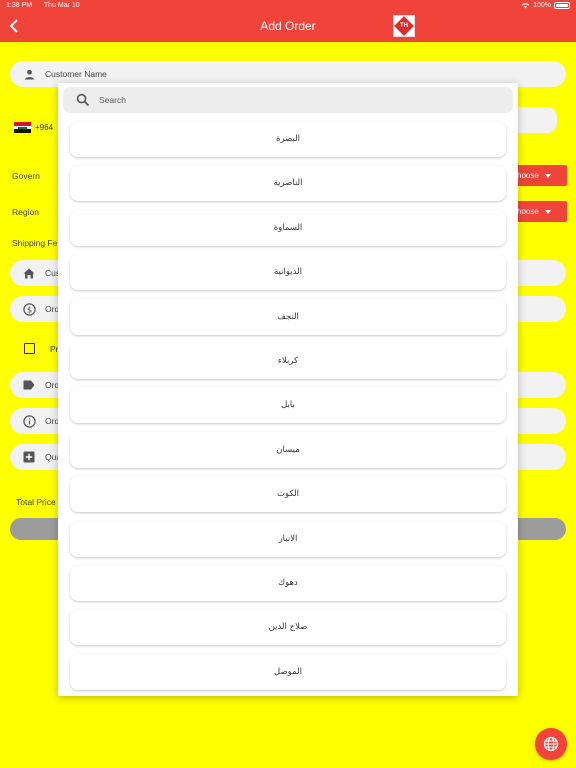  I want to click on page-title: Add Order, so click(288, 26).